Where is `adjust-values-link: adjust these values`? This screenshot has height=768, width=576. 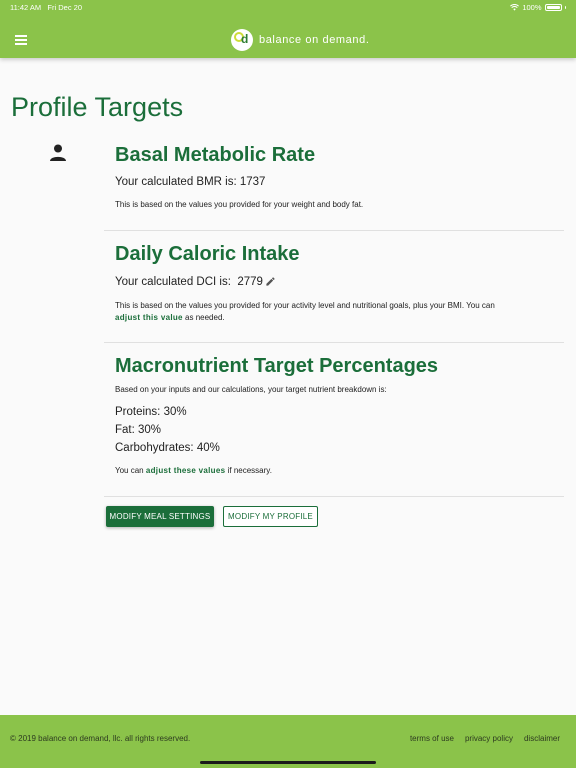 adjust-values-link: adjust these values is located at coordinates (186, 470).